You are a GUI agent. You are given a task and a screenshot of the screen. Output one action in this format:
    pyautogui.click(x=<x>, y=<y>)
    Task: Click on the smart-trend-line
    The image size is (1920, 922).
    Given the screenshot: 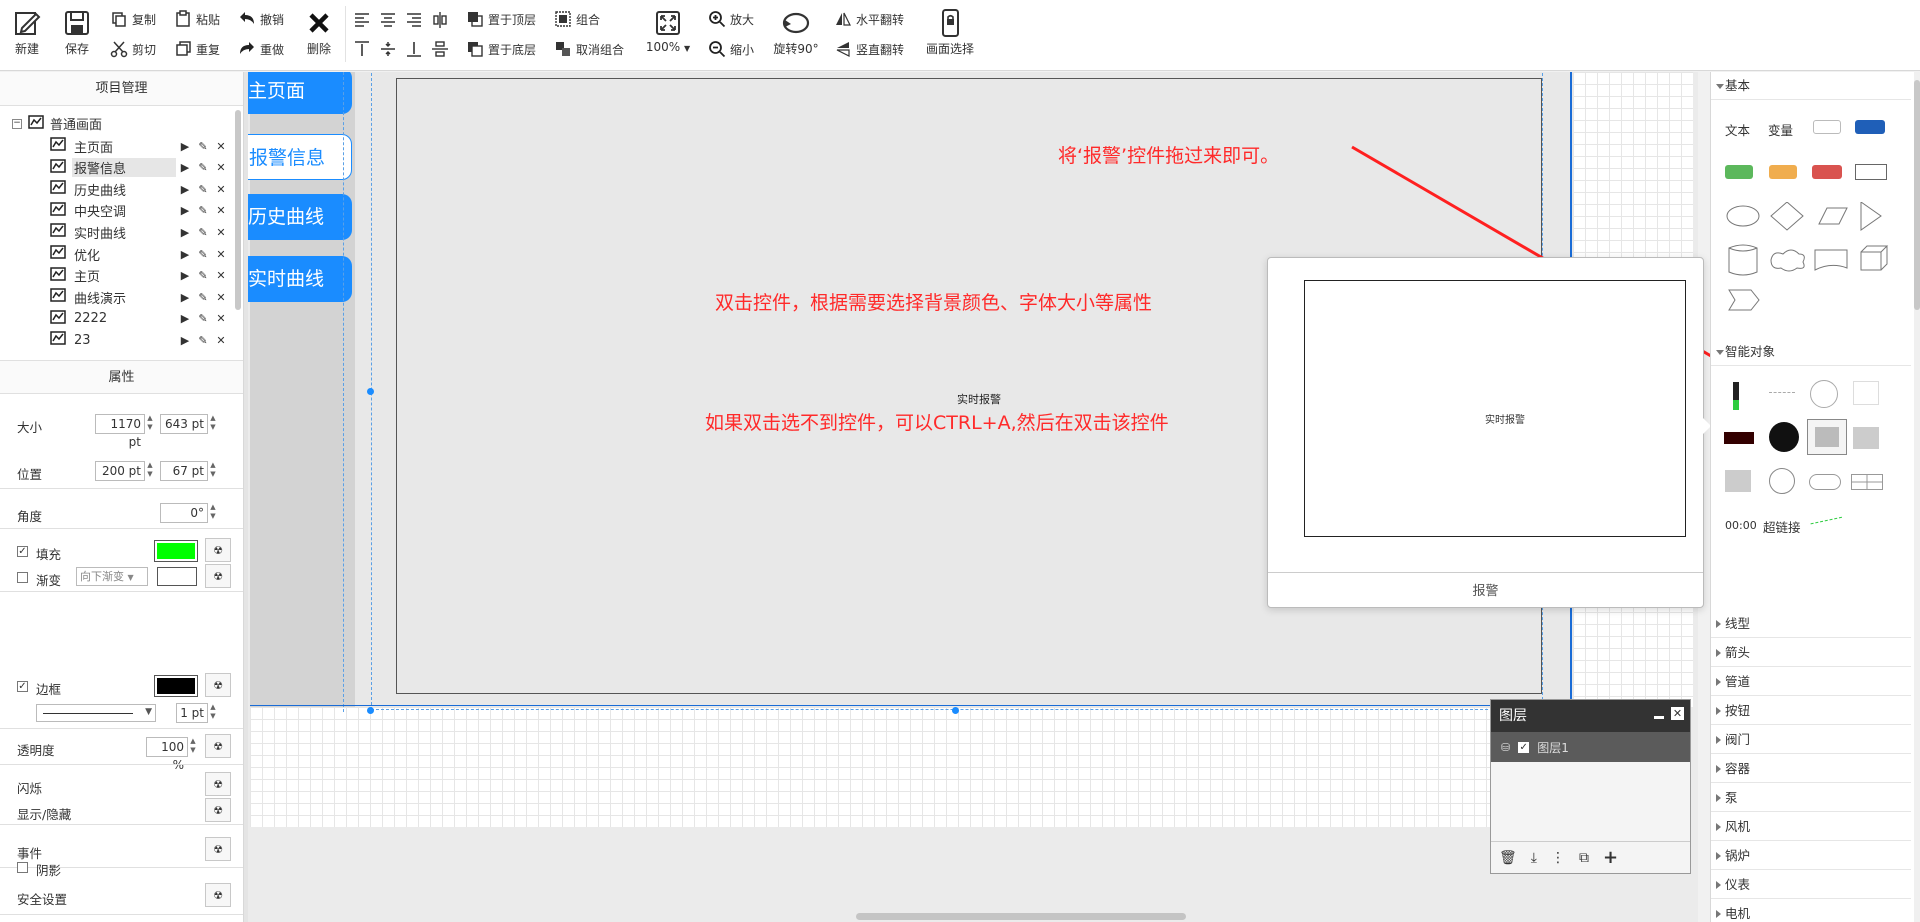 What is the action you would take?
    pyautogui.click(x=1827, y=524)
    